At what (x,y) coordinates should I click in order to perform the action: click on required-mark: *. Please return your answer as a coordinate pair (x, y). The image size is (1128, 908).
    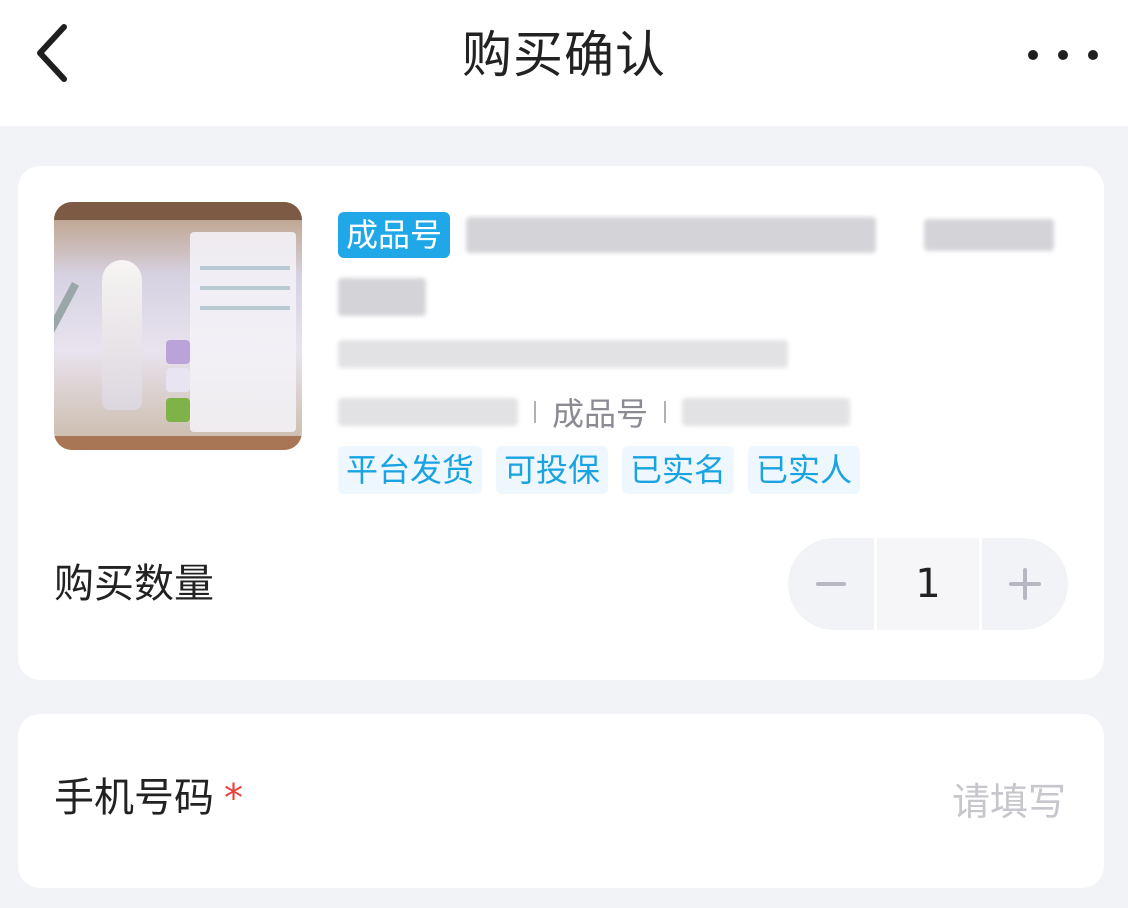
    Looking at the image, I should click on (233, 798).